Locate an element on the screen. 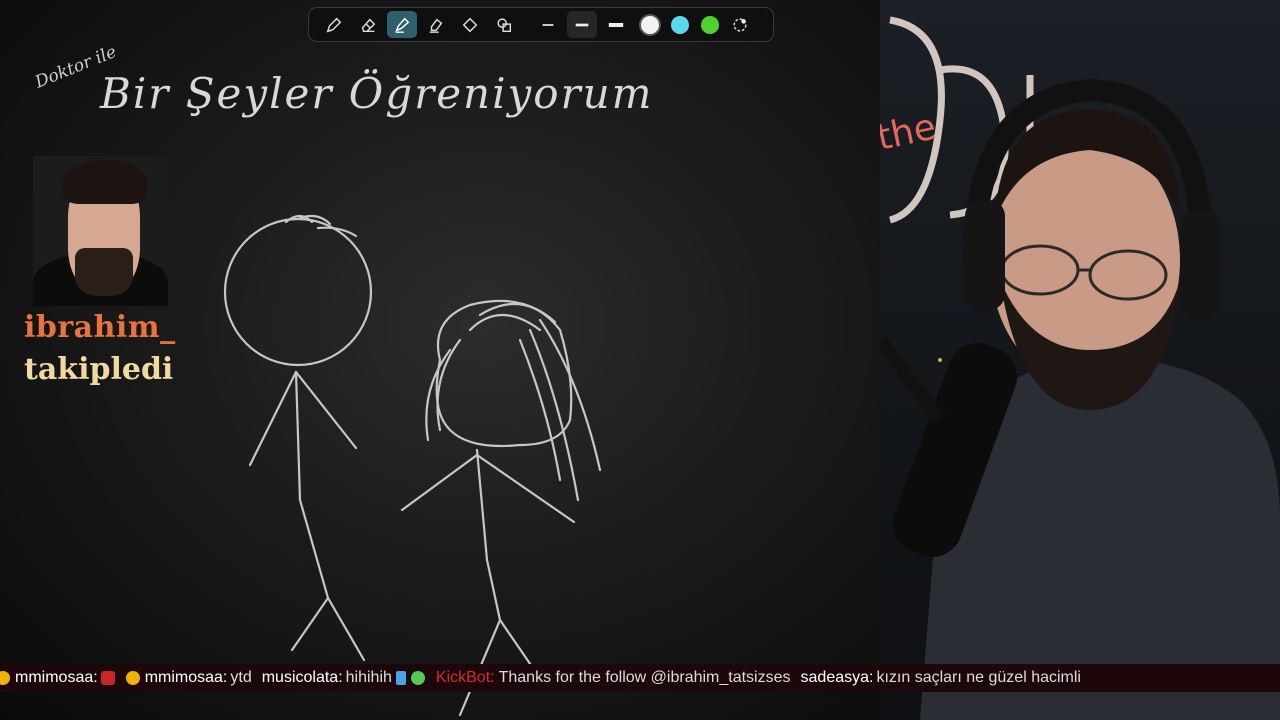 This screenshot has height=720, width=1280. chat-message: sadeasya: kızın saçları ne güzel hacimli is located at coordinates (943, 678).